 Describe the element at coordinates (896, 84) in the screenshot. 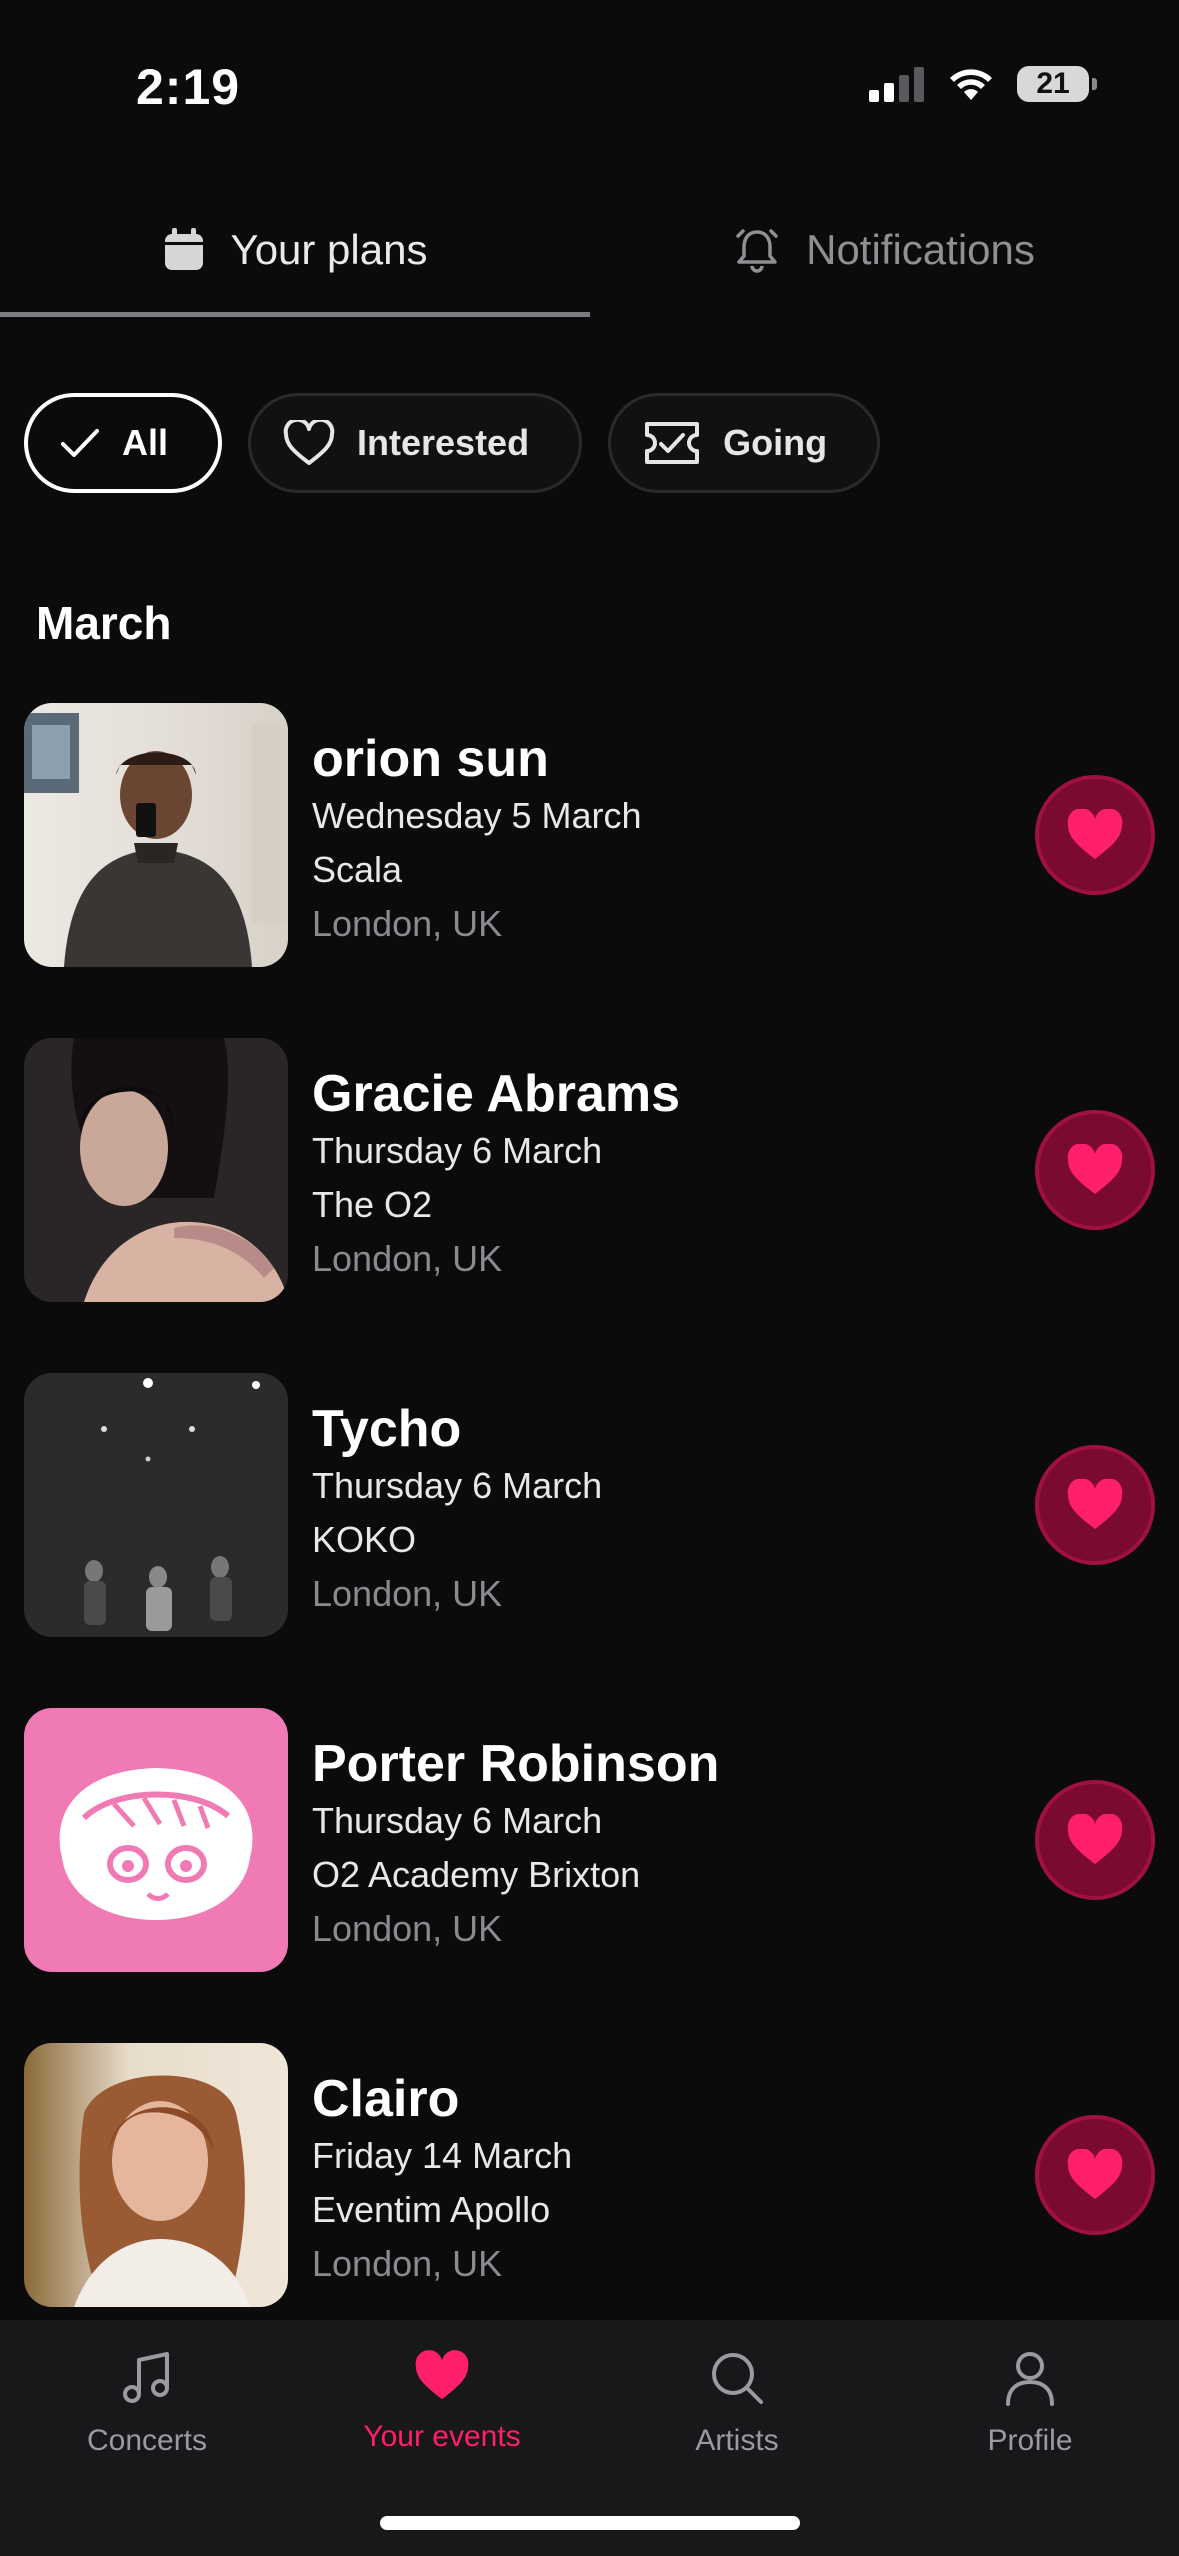

I see `signal-icon` at that location.